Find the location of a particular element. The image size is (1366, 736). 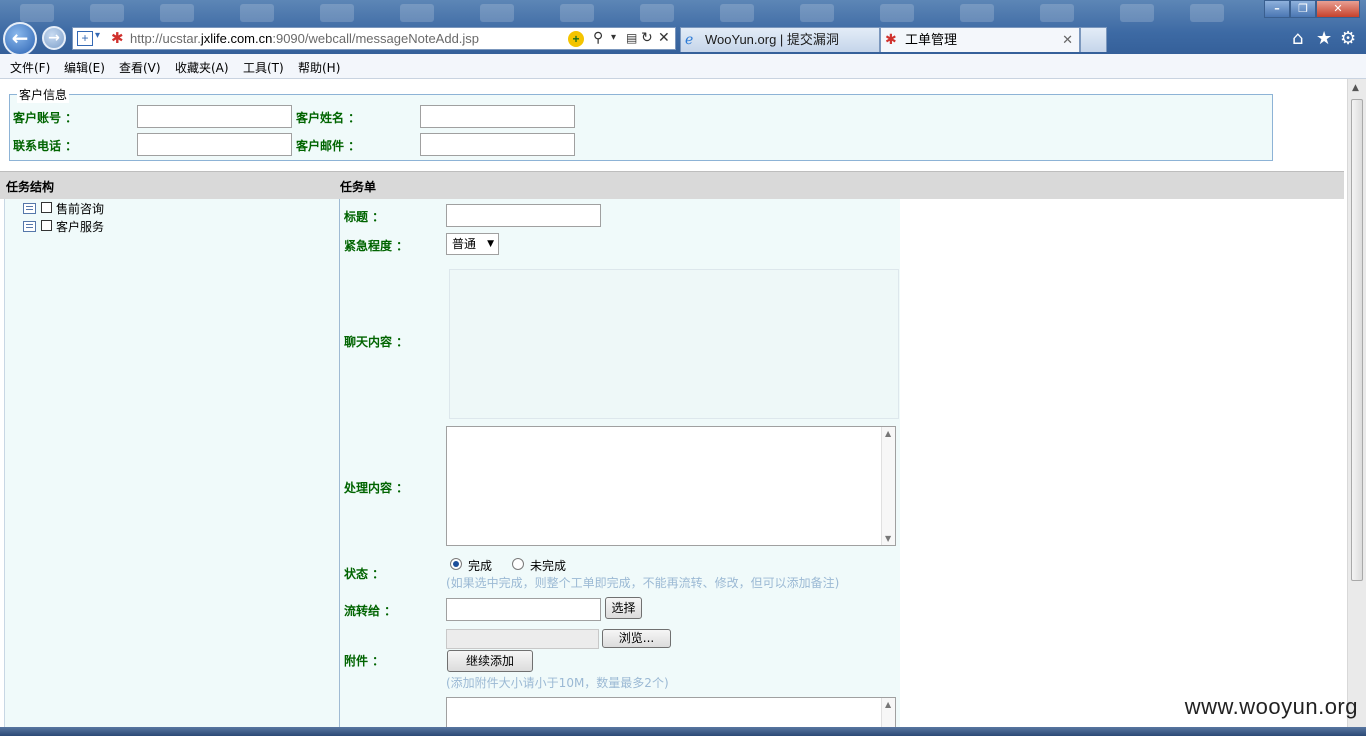

remark-textarea: ▲ is located at coordinates (671, 712).